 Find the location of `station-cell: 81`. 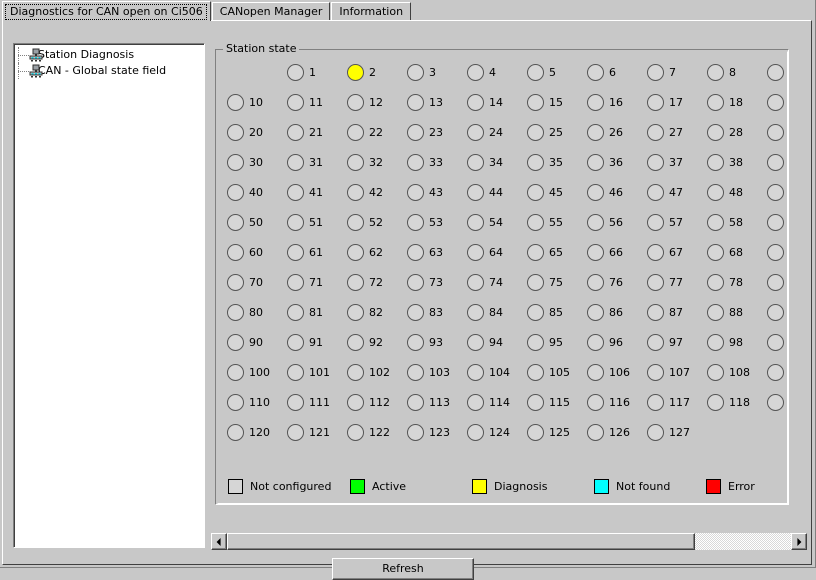

station-cell: 81 is located at coordinates (316, 312).